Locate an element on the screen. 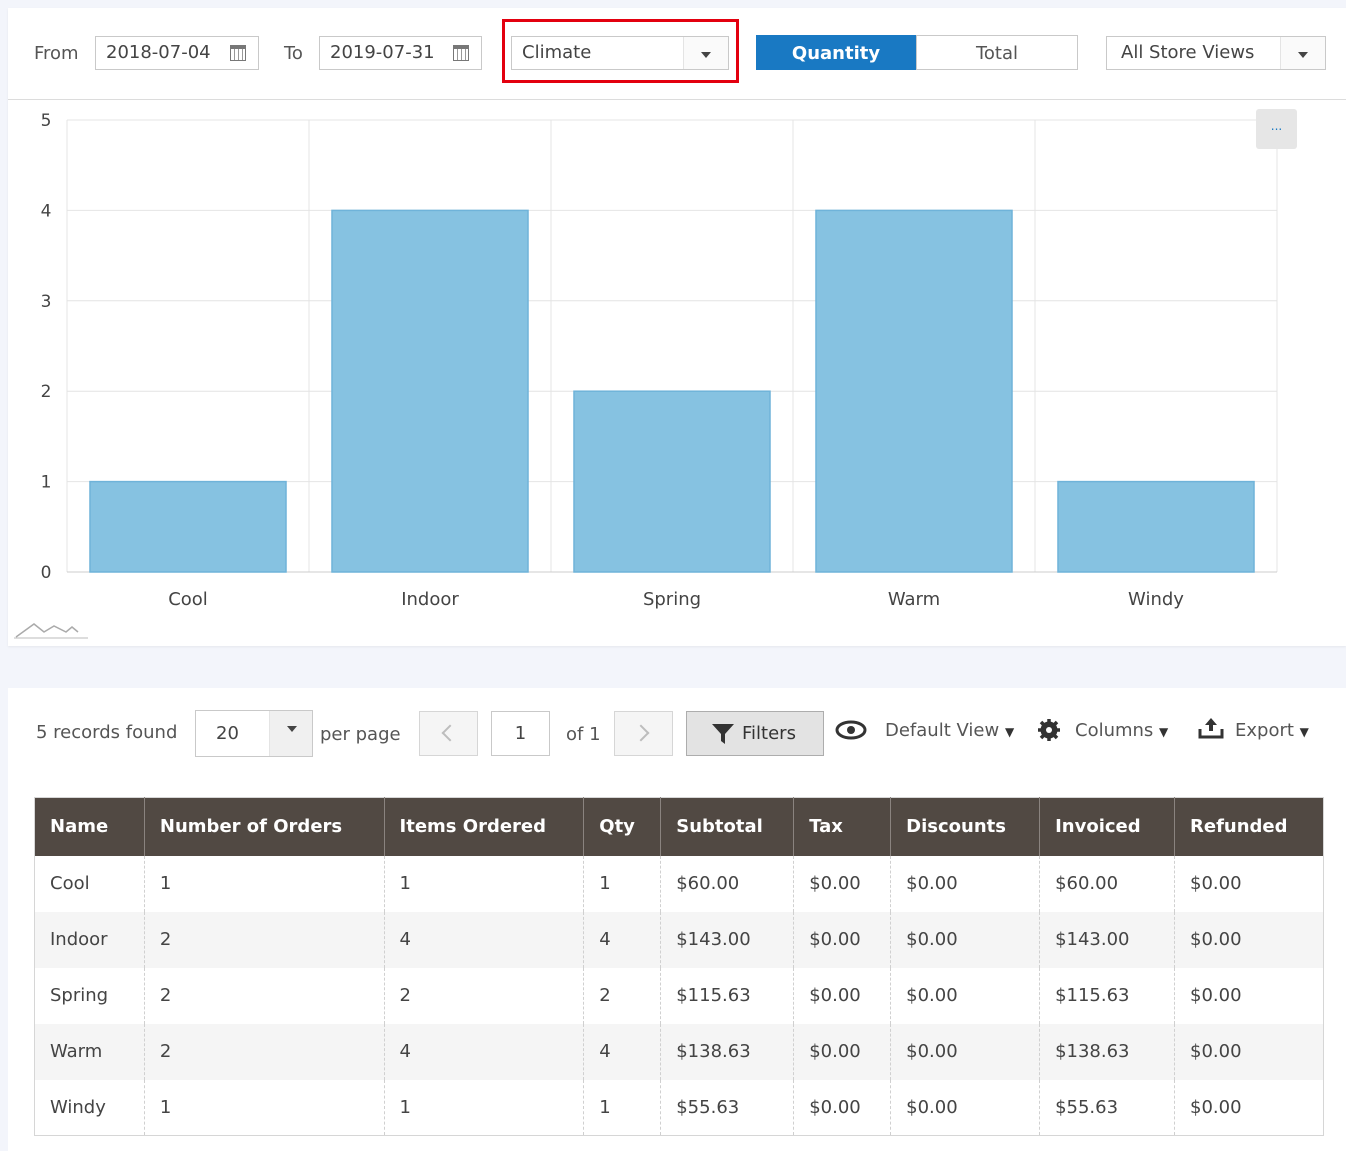 The height and width of the screenshot is (1151, 1346). filters-button: Filters is located at coordinates (755, 733).